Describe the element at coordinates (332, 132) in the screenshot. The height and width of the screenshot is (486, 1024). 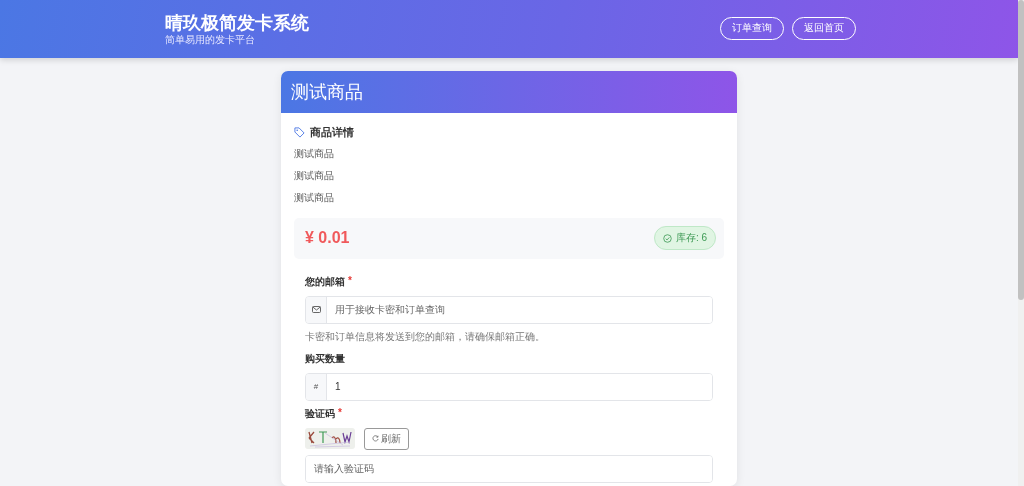
I see `section-title: 商品详情` at that location.